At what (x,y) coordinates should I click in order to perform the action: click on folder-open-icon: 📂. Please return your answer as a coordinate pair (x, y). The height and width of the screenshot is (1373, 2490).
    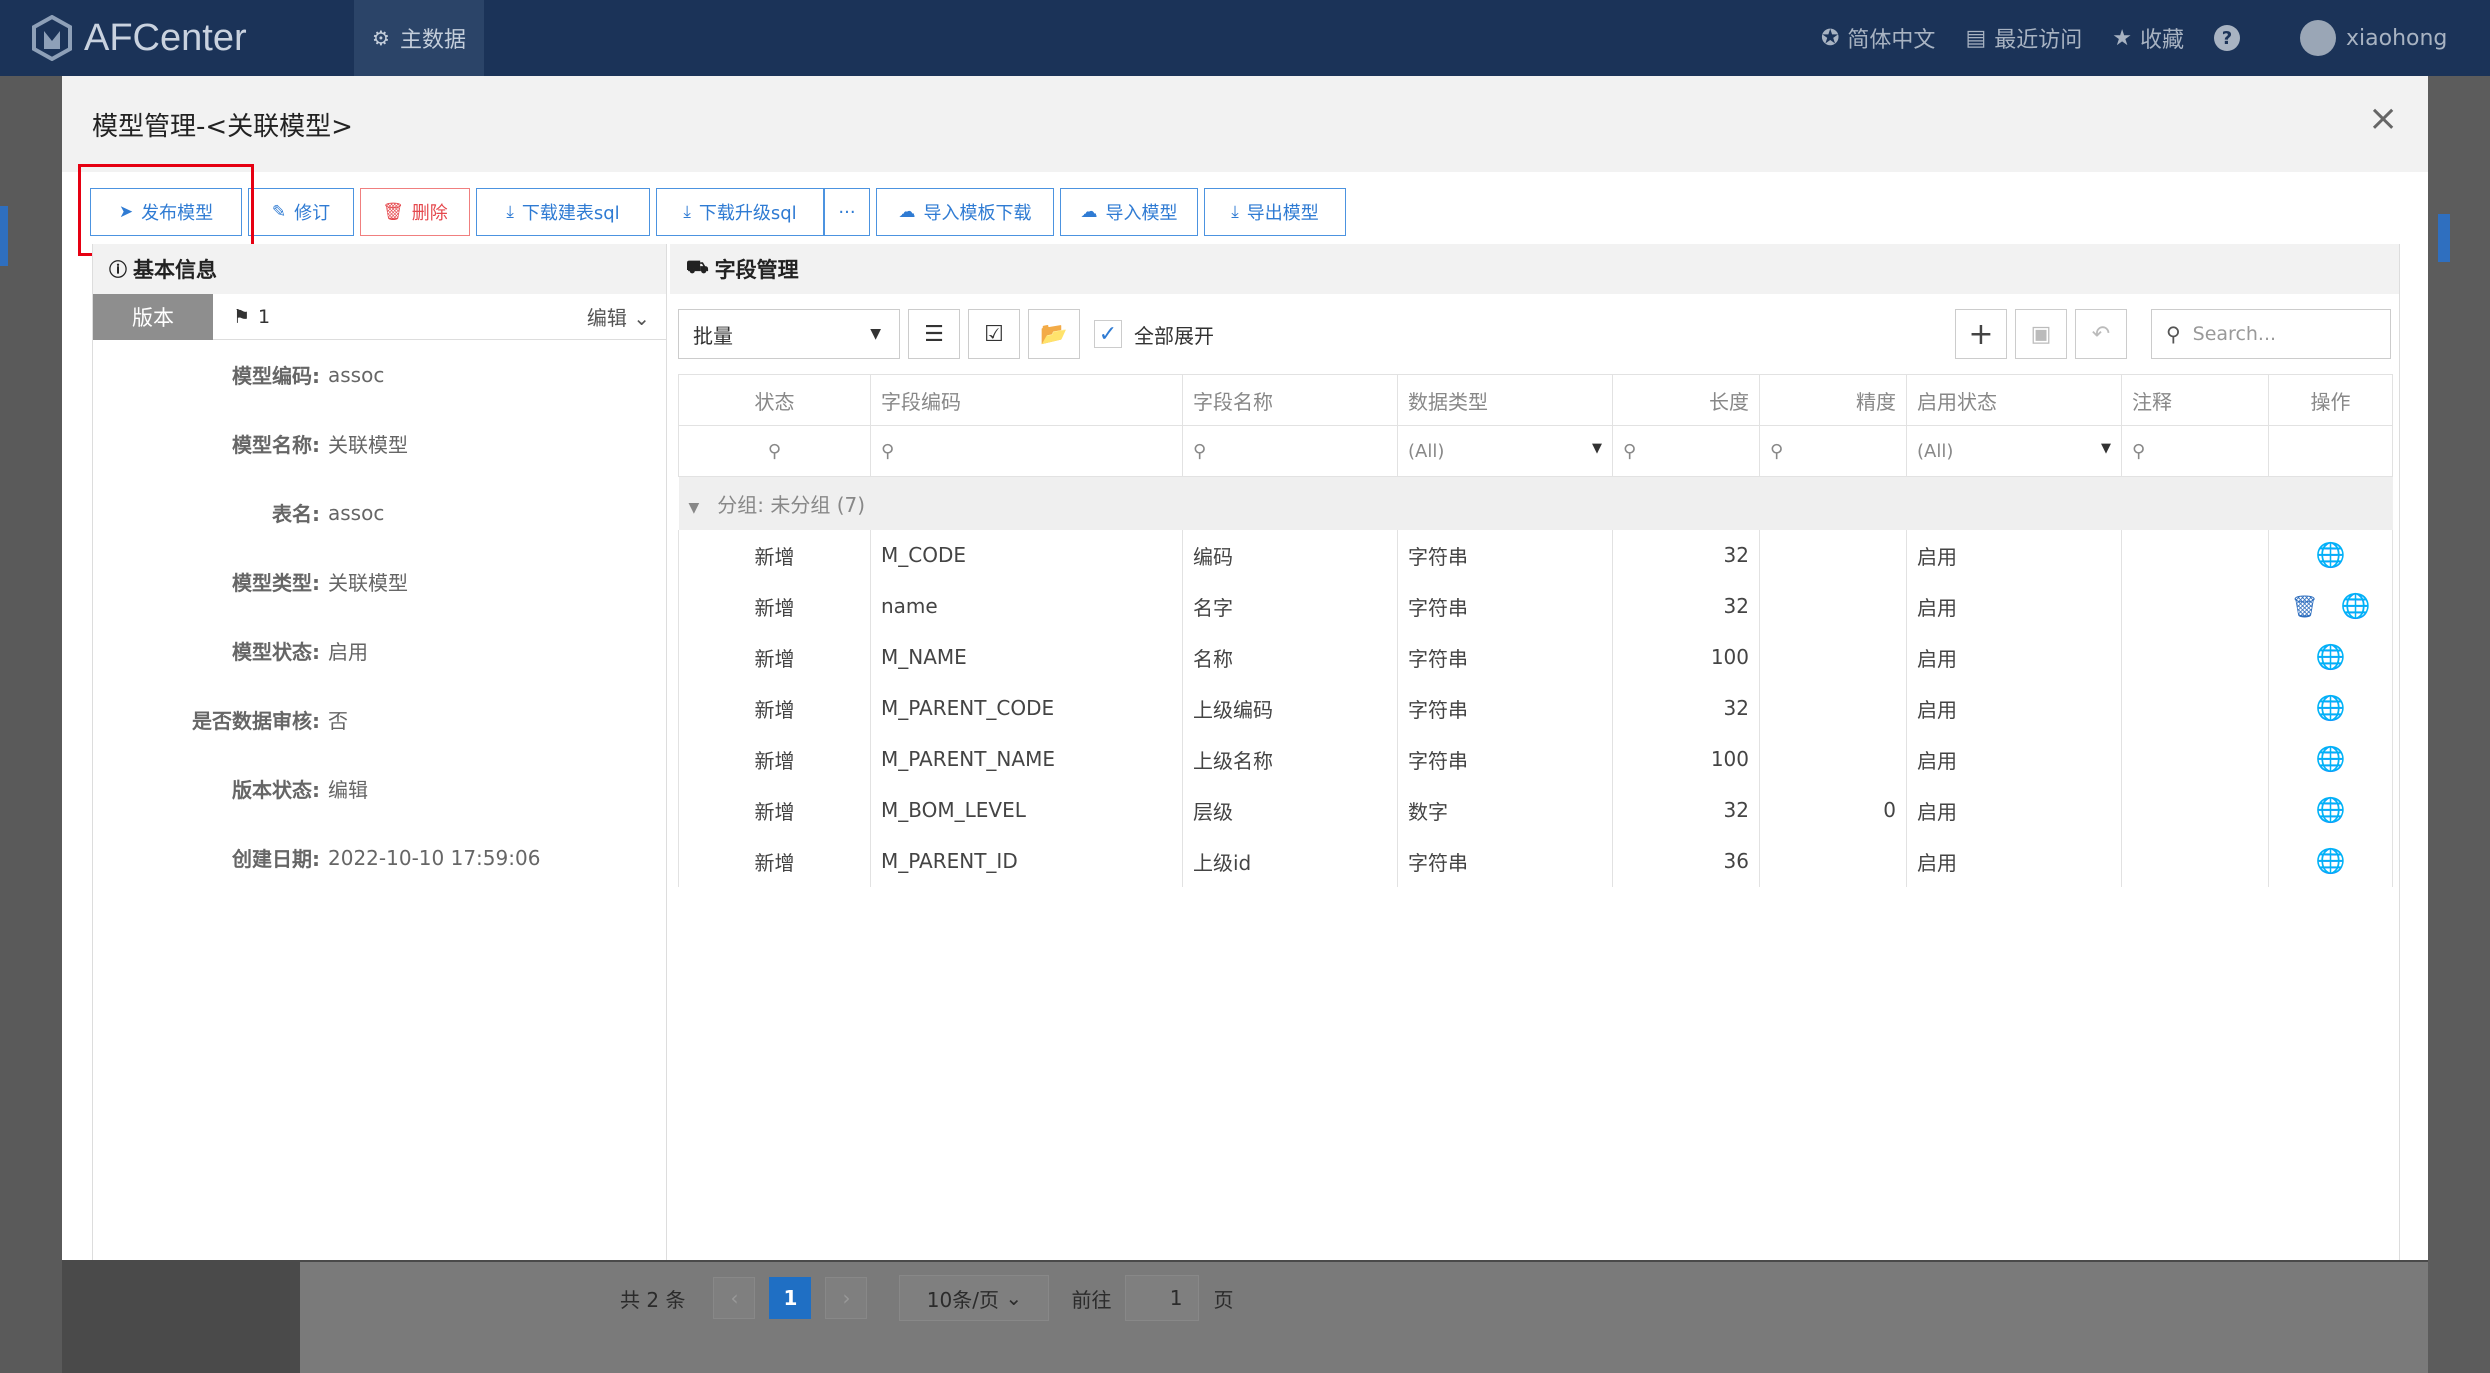
    Looking at the image, I should click on (1054, 334).